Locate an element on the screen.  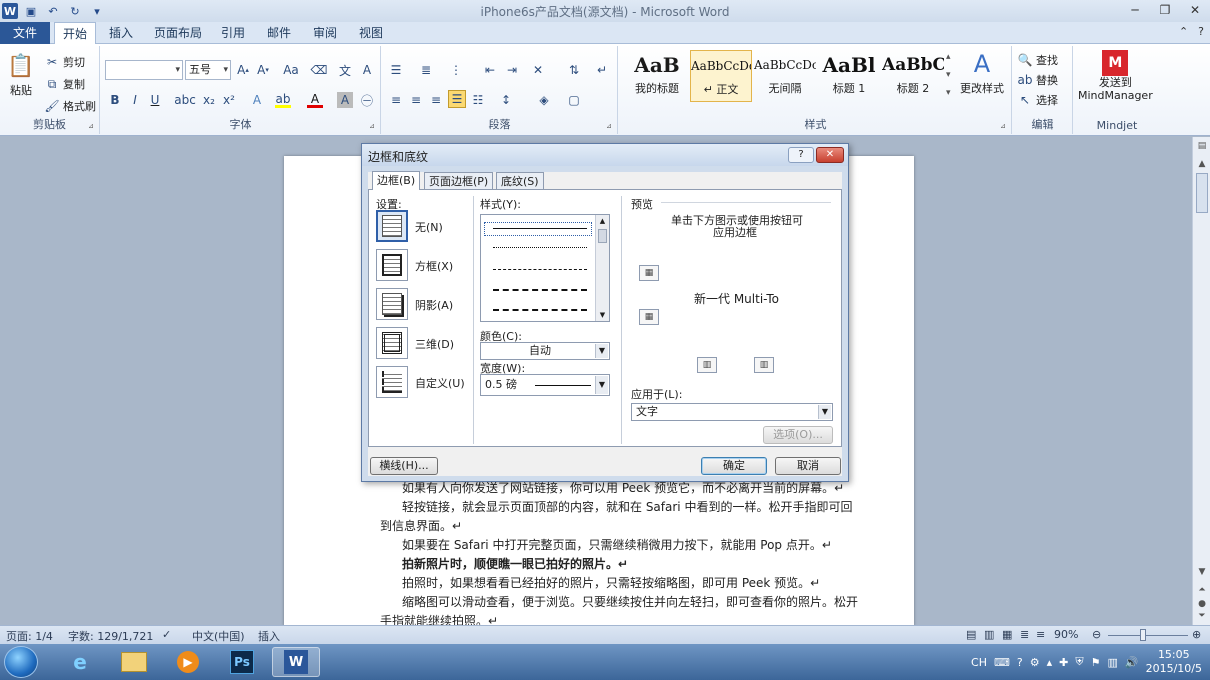
shrink-font-button: A ▾ is located at coordinates (263, 70).